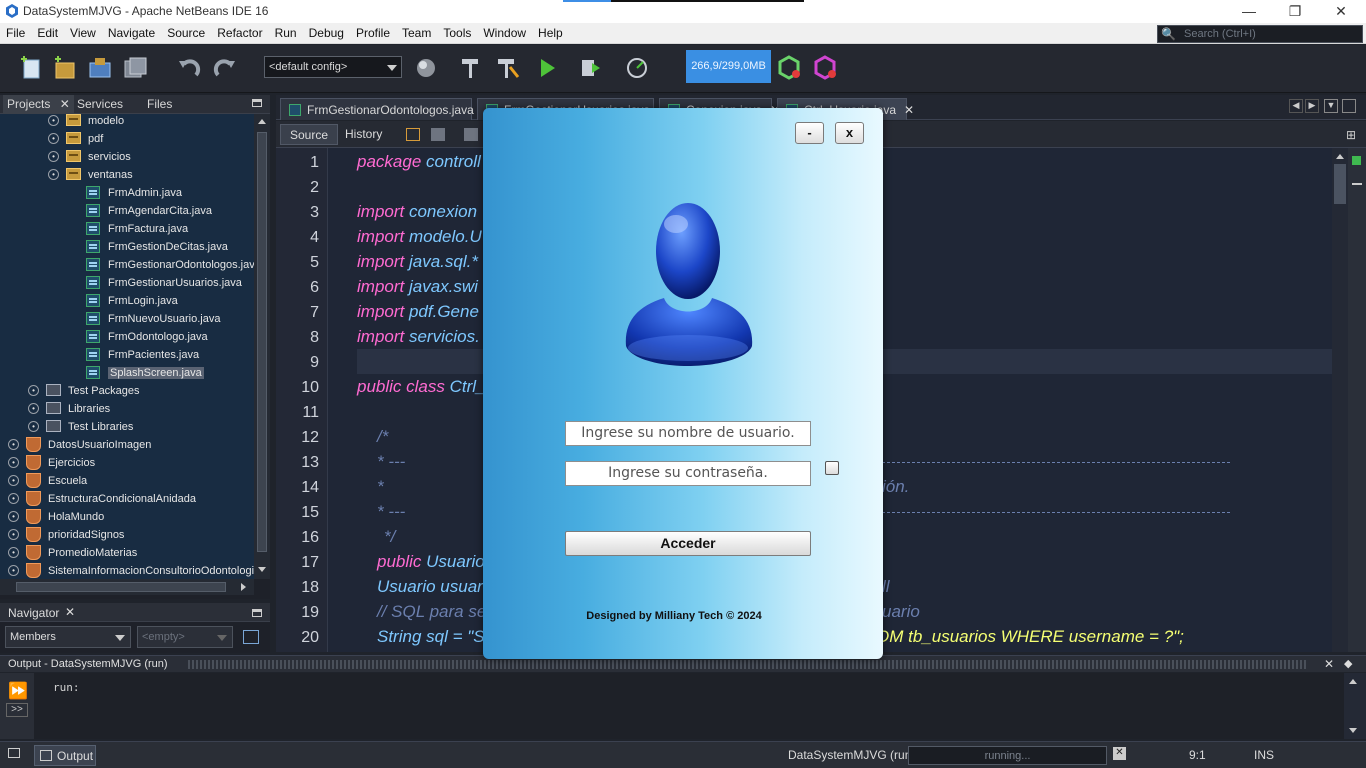 This screenshot has height=768, width=1366. I want to click on gc-hexagon-icon, so click(790, 68).